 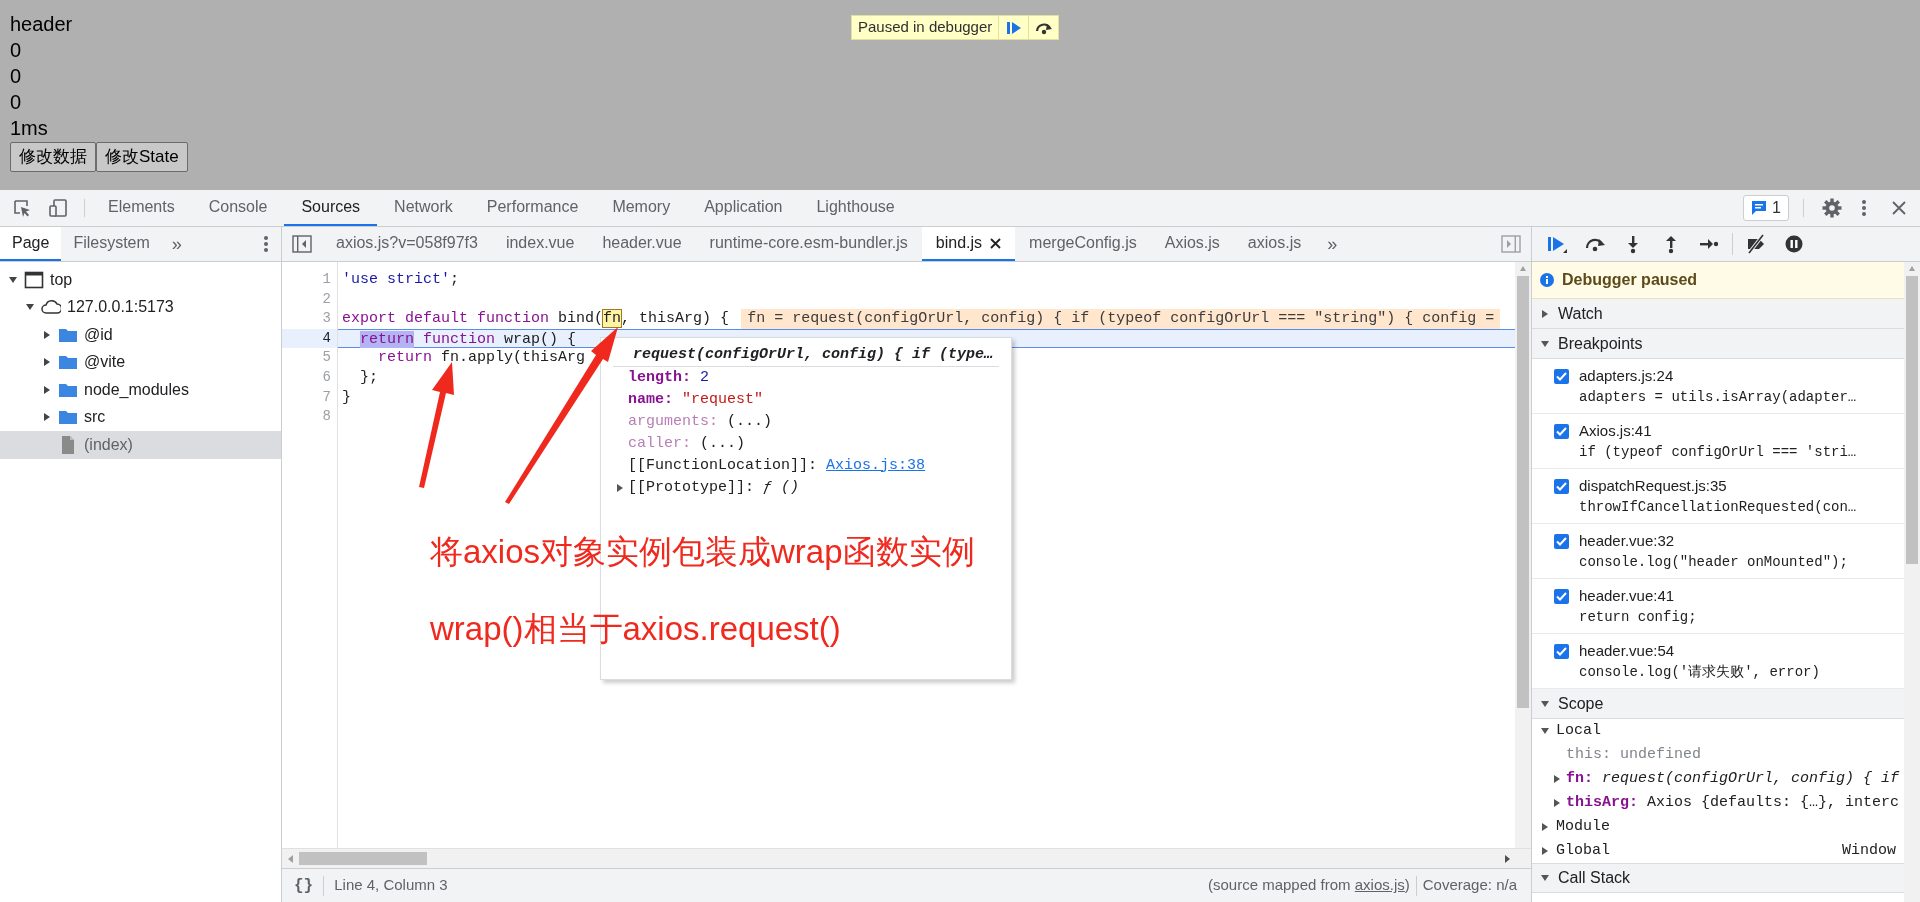 I want to click on breakpoint-location: dispatchRequest.js:35, so click(x=1653, y=486).